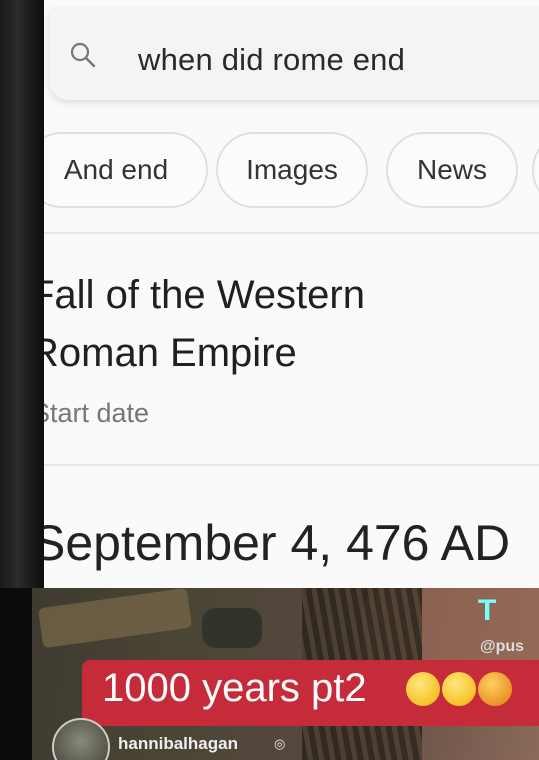 This screenshot has height=760, width=539. Describe the element at coordinates (271, 60) in the screenshot. I see `search-query: when did rome end` at that location.